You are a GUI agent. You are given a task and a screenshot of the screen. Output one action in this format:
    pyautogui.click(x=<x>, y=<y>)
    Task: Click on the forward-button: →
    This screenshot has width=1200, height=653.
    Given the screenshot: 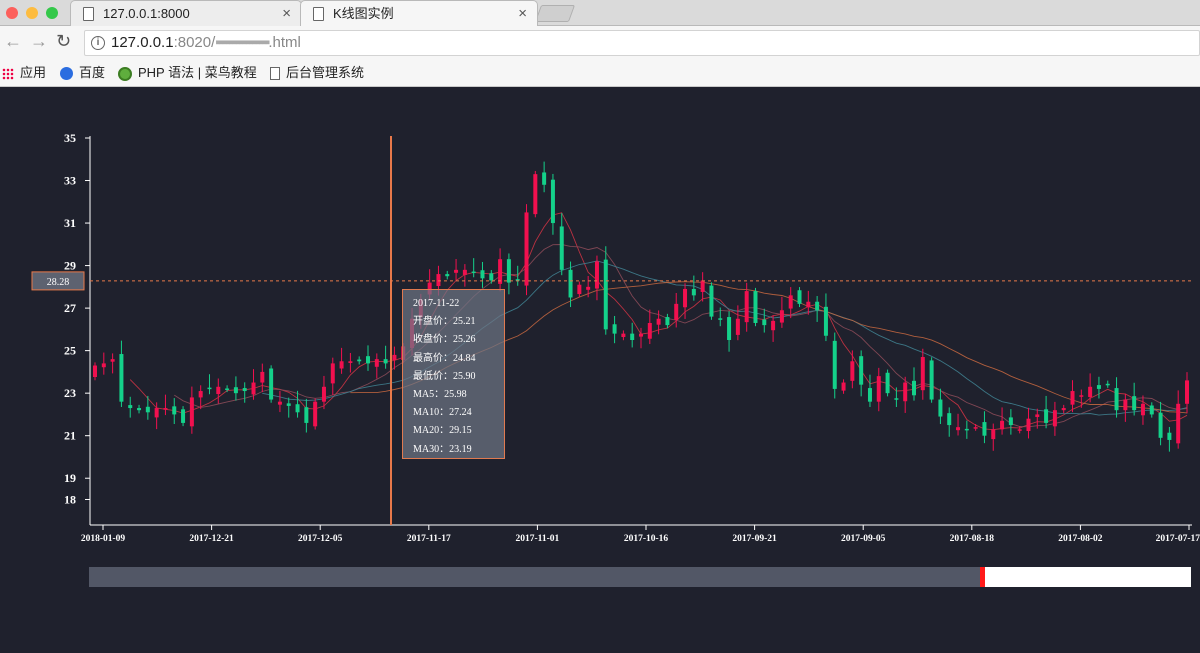 What is the action you would take?
    pyautogui.click(x=39, y=41)
    